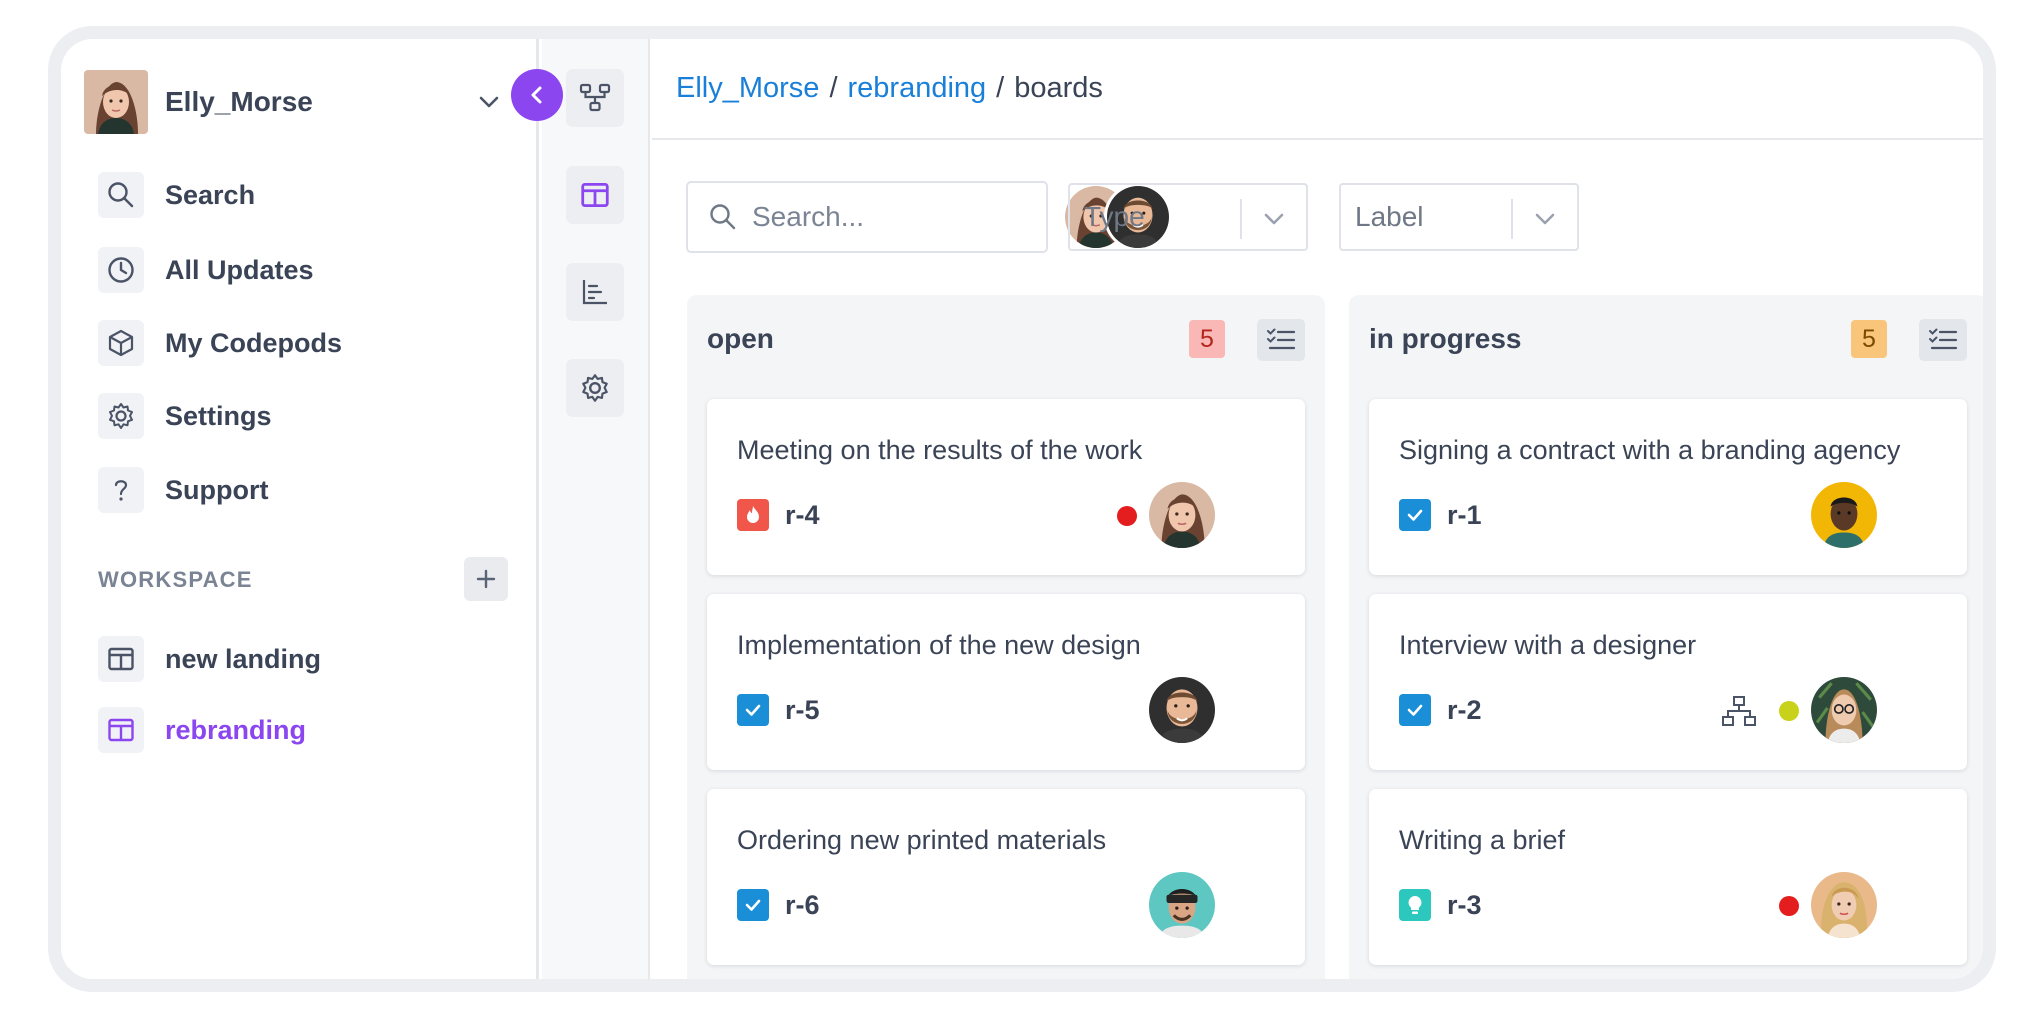 The width and height of the screenshot is (2040, 1016). What do you see at coordinates (747, 88) in the screenshot?
I see `breadcrumb-user-link: Elly_Morse` at bounding box center [747, 88].